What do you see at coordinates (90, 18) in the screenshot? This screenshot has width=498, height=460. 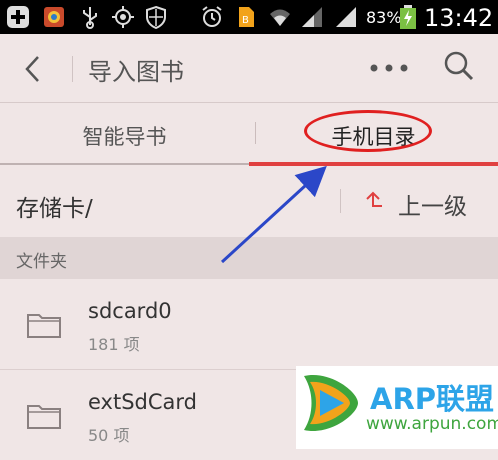 I see `usb-icon` at bounding box center [90, 18].